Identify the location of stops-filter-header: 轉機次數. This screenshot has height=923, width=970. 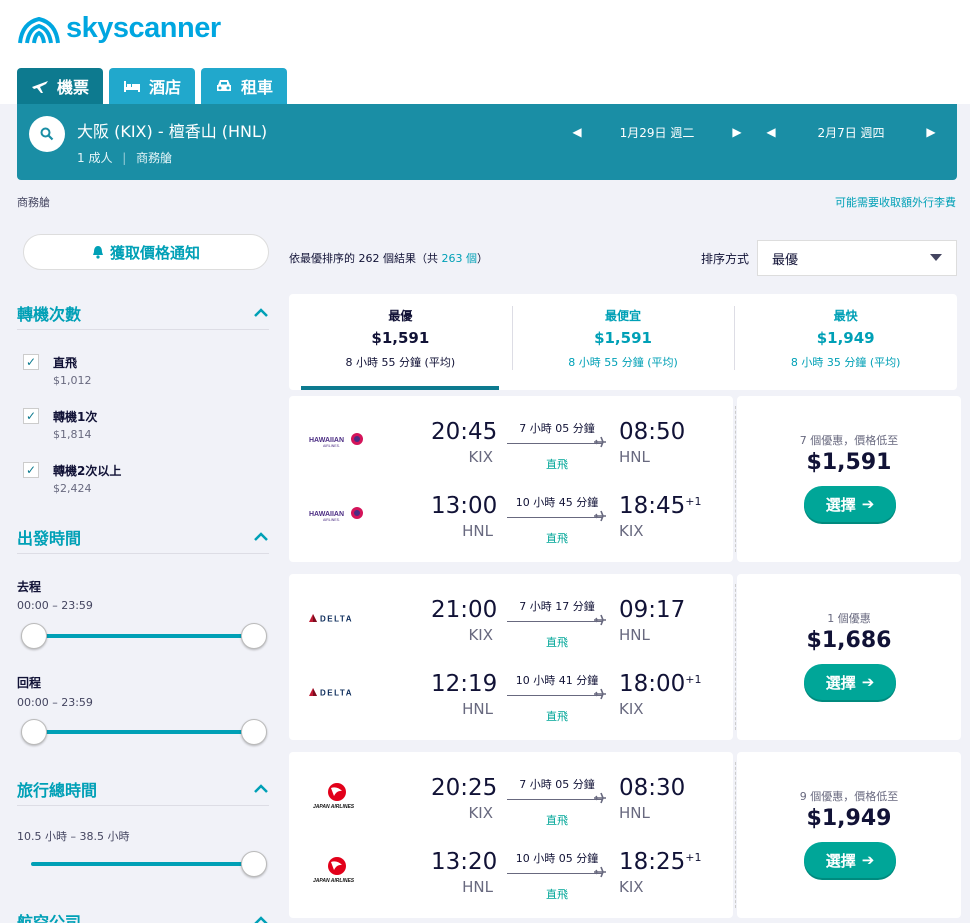
(143, 313).